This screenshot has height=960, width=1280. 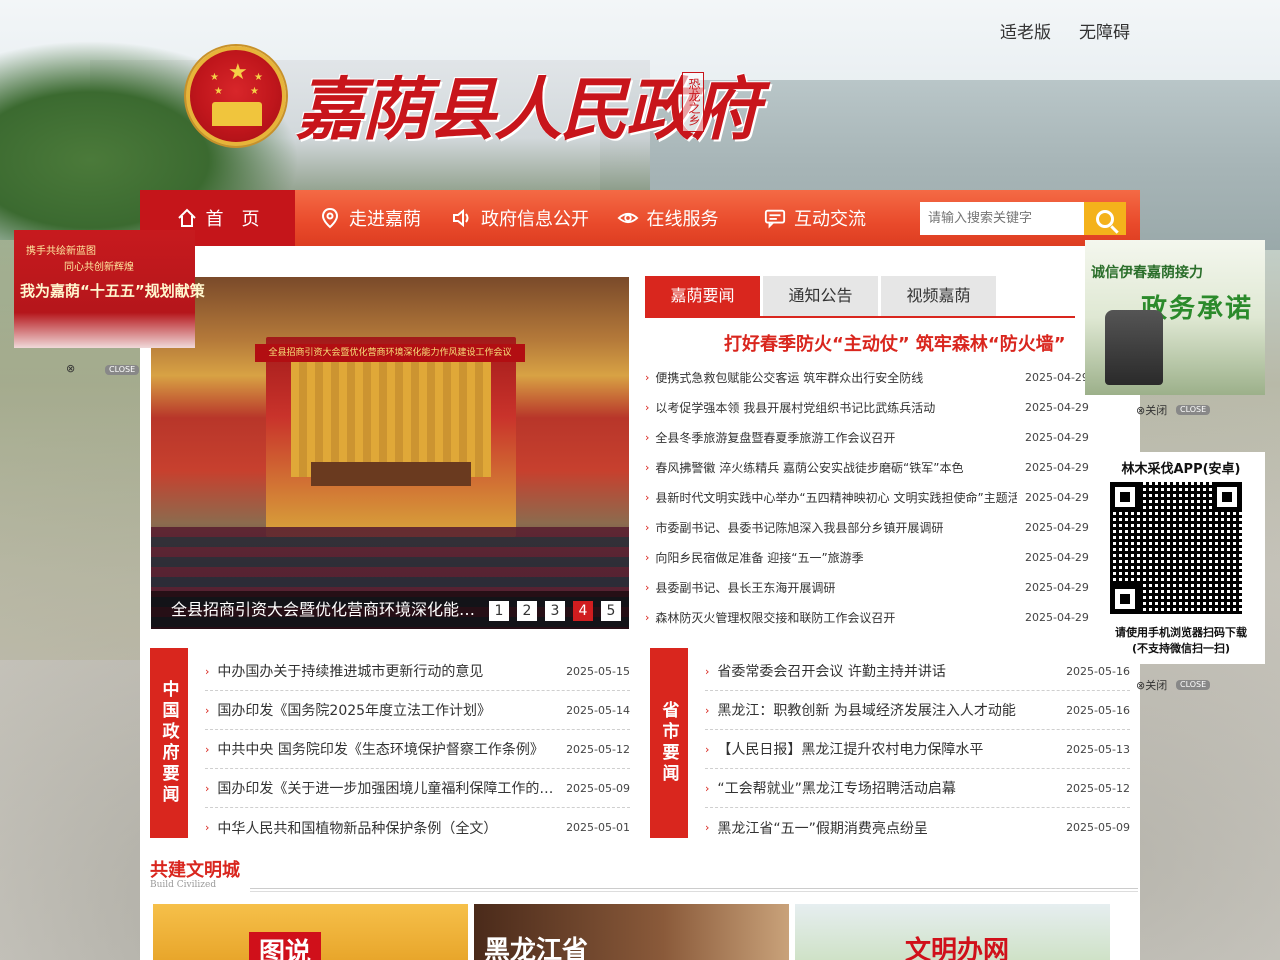 I want to click on promo-banner-heilongjiang: 黑龙江省, so click(x=631, y=932).